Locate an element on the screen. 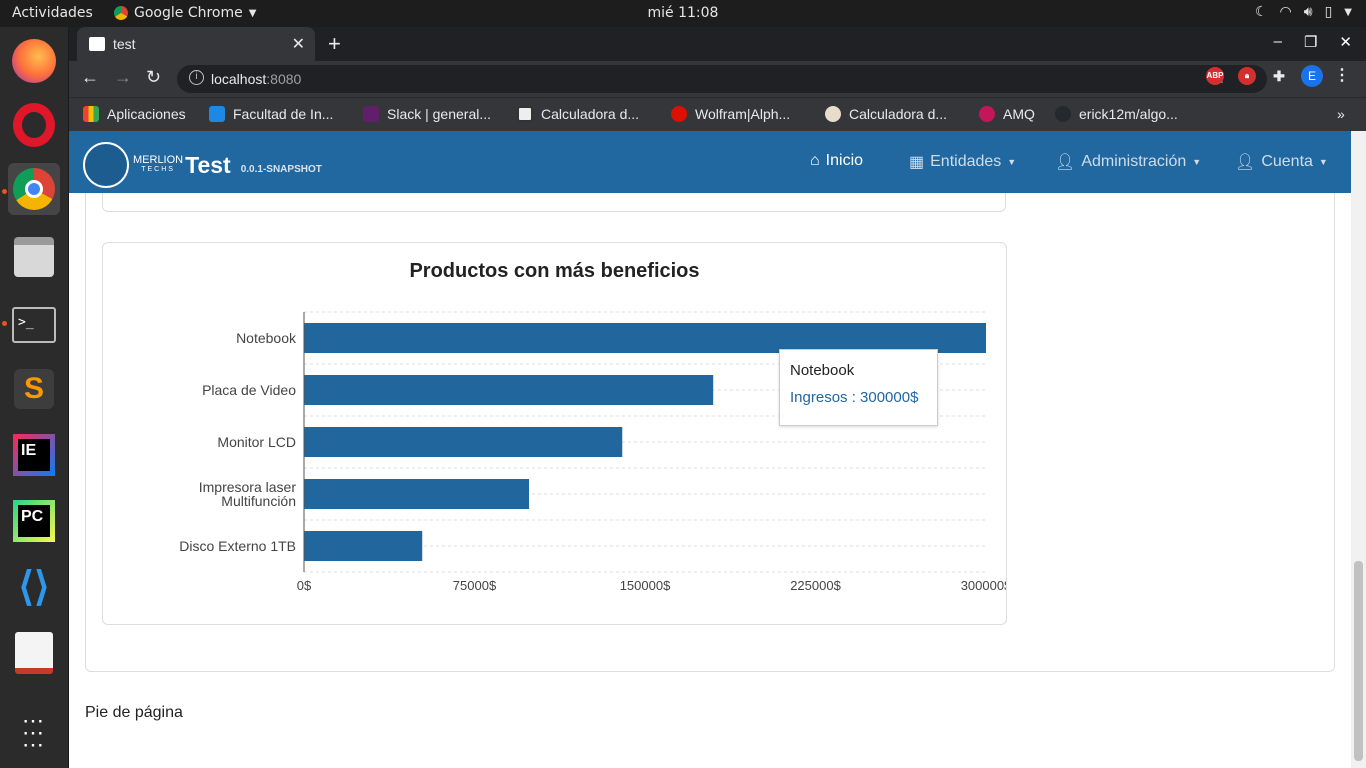 This screenshot has height=768, width=1366. app-menu: Google Chrome ▼ is located at coordinates (185, 13).